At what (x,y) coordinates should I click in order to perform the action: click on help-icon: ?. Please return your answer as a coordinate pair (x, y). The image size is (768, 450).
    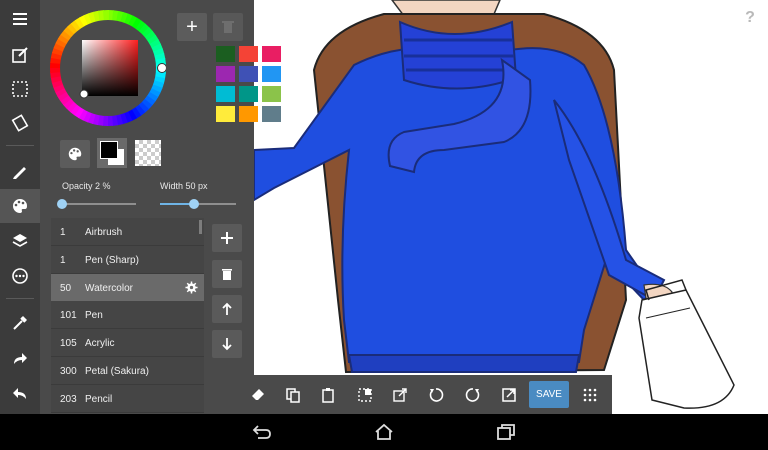
    Looking at the image, I should click on (750, 18).